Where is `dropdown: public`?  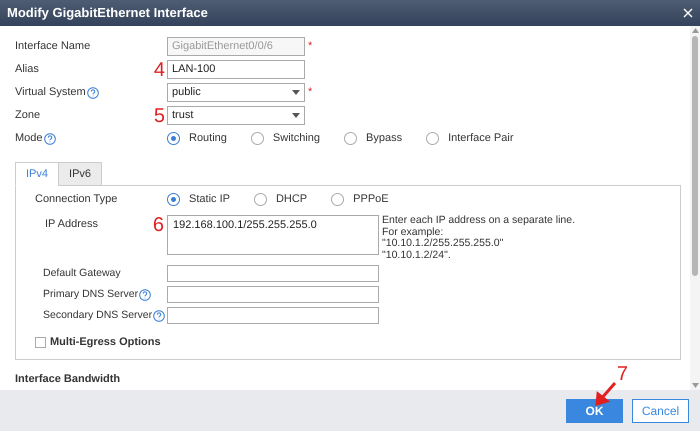
dropdown: public is located at coordinates (236, 92).